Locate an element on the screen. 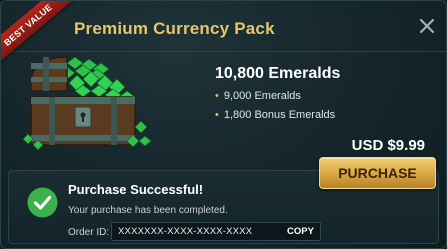 The image size is (447, 249). treasure-chest-icon is located at coordinates (87, 103).